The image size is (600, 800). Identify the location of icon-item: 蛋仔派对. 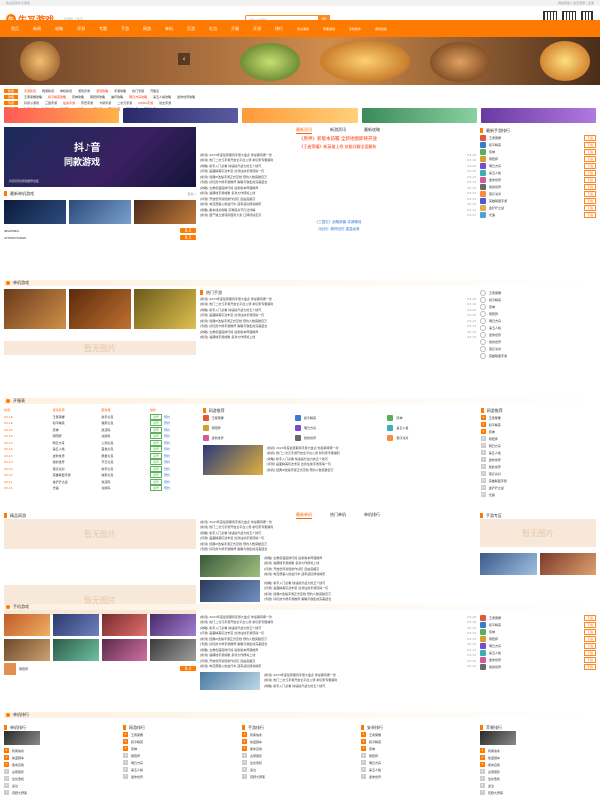
(538, 348).